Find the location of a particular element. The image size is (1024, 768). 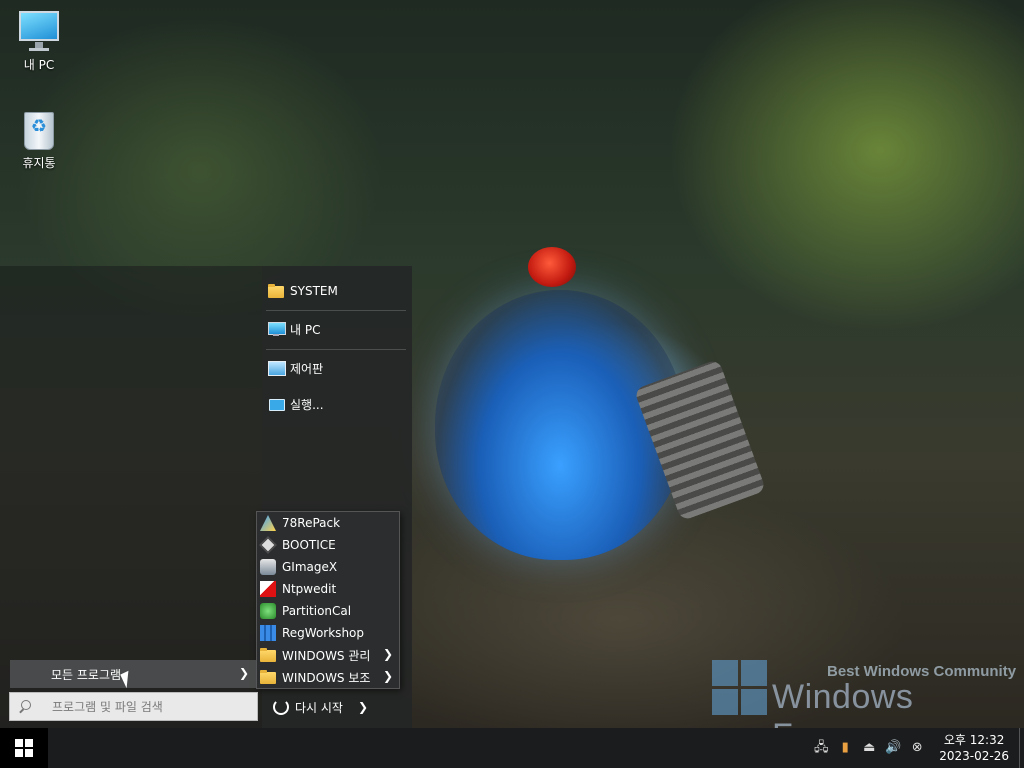

submenu-item-label: 78RePack is located at coordinates (311, 523).